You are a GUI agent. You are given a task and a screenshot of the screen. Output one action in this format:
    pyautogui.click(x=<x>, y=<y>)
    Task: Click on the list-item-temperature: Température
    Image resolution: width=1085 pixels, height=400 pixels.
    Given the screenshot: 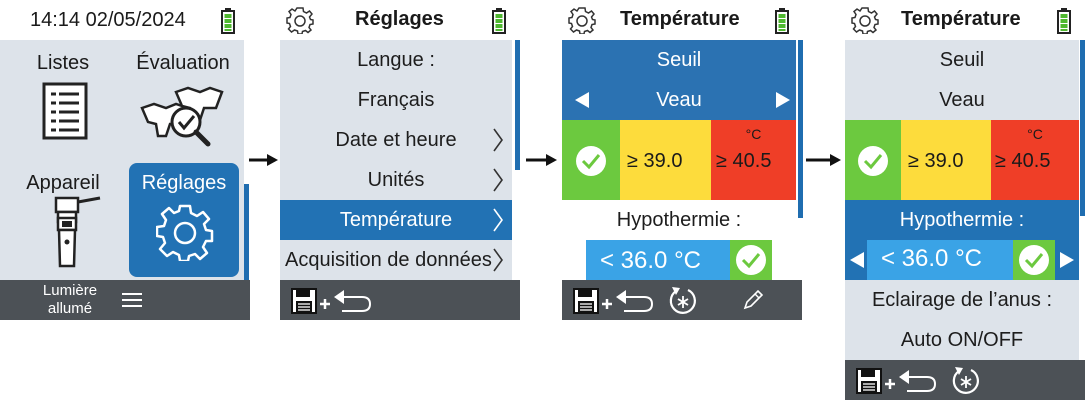 What is the action you would take?
    pyautogui.click(x=396, y=220)
    